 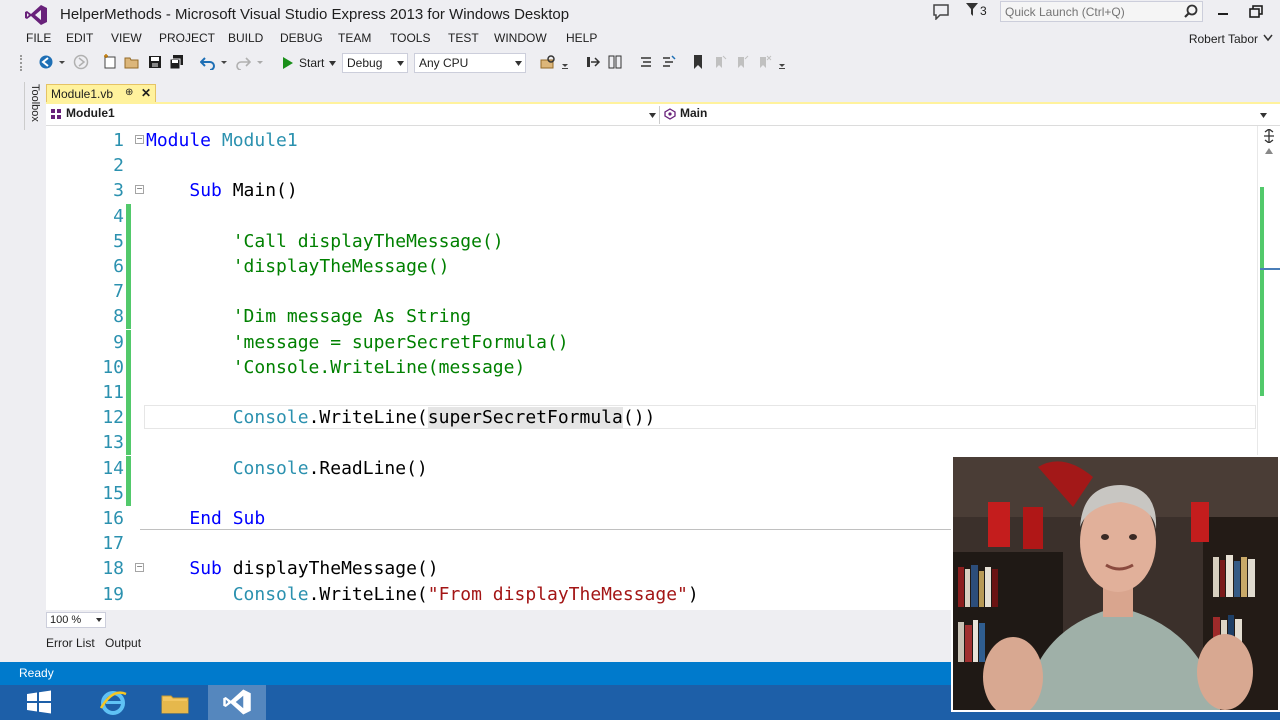 I want to click on solution-platform-select: Any CPU, so click(x=470, y=63).